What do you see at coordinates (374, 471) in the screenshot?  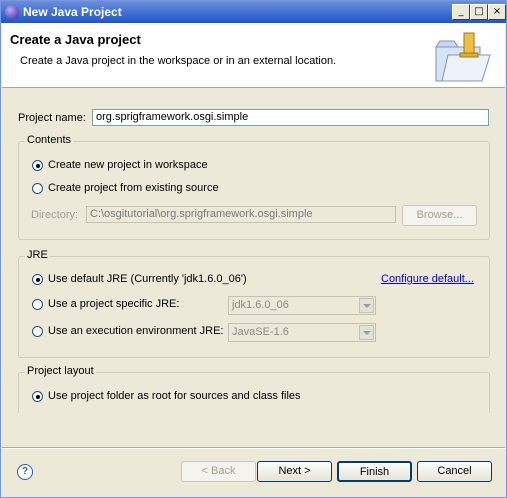 I see `finish-button: Finish` at bounding box center [374, 471].